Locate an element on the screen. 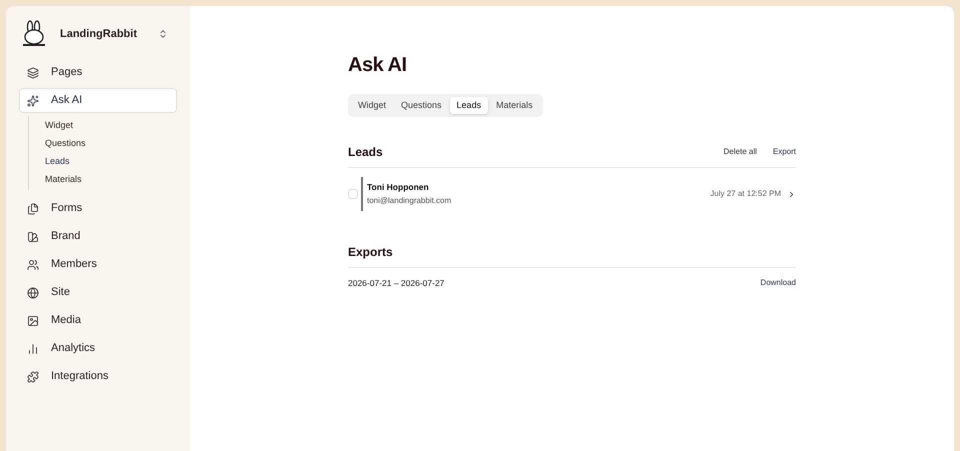 The image size is (960, 451). image-icon is located at coordinates (33, 320).